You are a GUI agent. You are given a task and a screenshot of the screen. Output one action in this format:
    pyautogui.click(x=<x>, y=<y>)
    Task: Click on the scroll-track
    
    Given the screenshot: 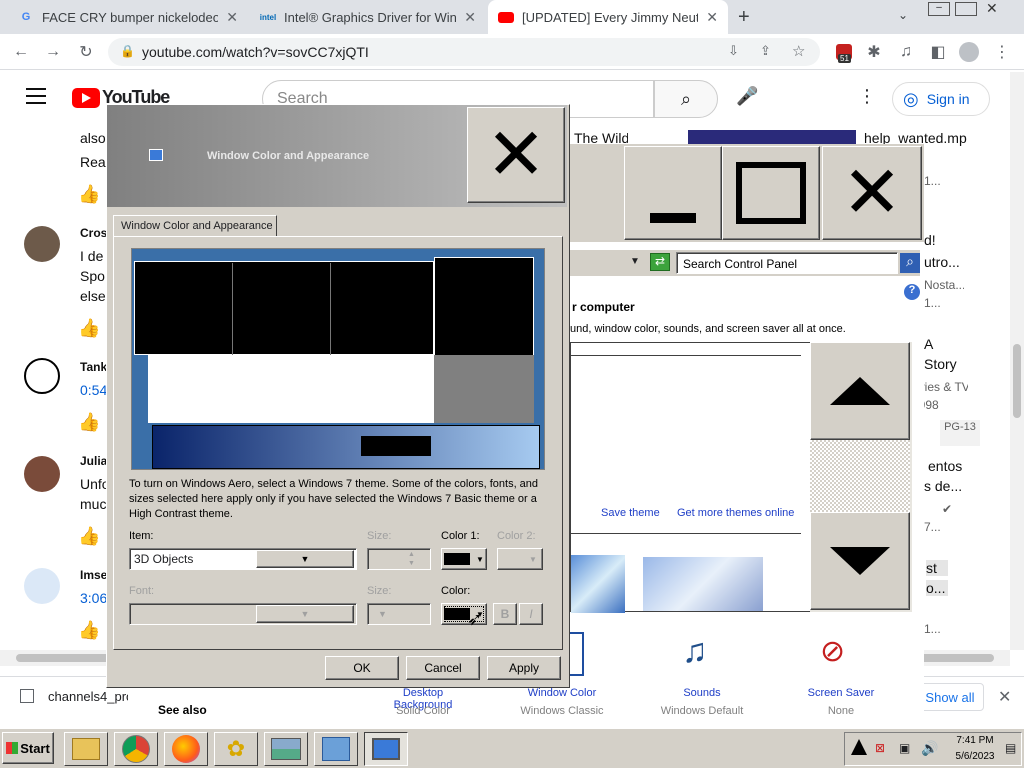 What is the action you would take?
    pyautogui.click(x=860, y=476)
    